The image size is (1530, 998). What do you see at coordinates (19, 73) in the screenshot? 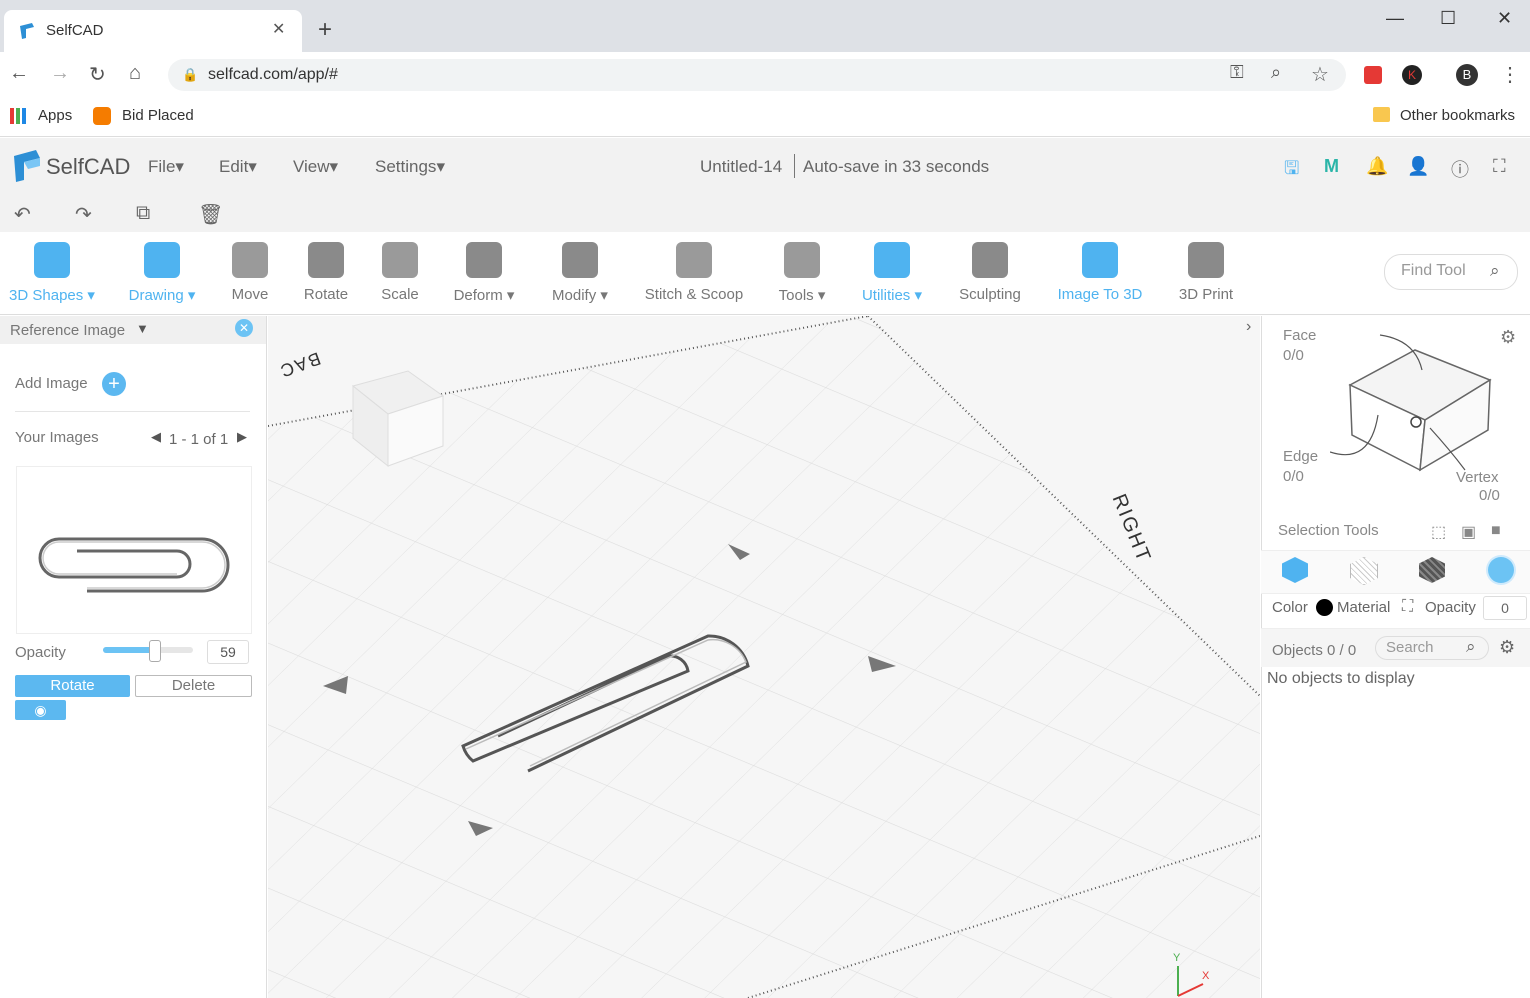
I see `back-icon: ←` at bounding box center [19, 73].